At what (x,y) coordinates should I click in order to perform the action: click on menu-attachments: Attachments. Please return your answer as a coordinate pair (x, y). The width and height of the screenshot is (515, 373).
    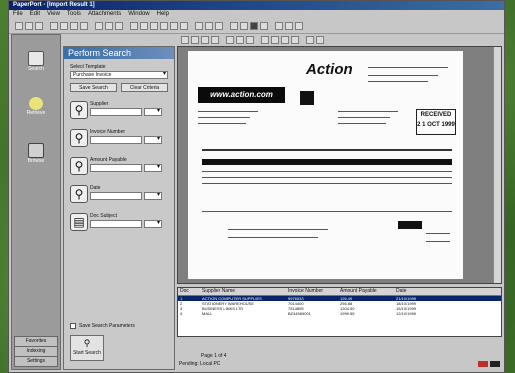
    Looking at the image, I should click on (104, 14).